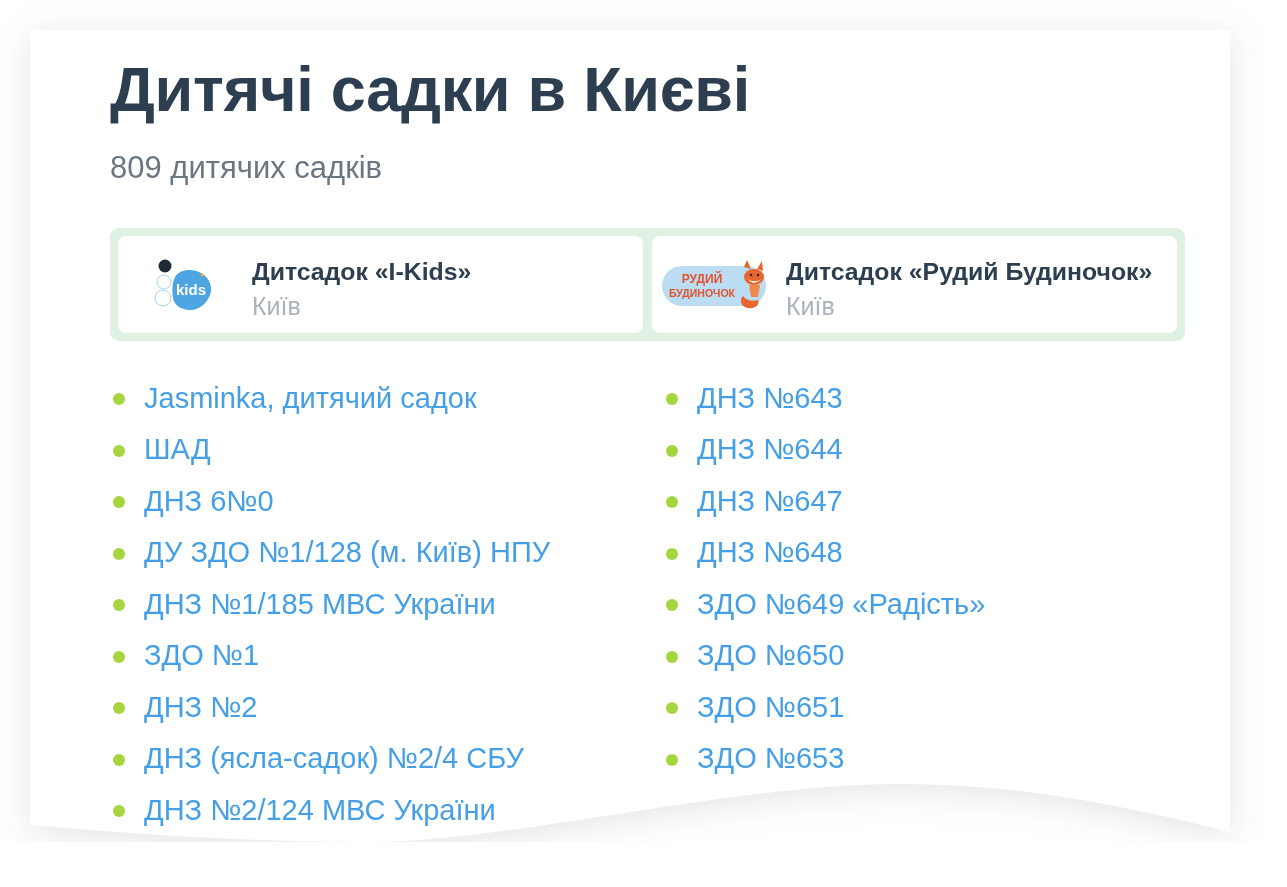  What do you see at coordinates (715, 285) in the screenshot?
I see `fox-logo: РУДИЙ БУДИНОЧОК` at bounding box center [715, 285].